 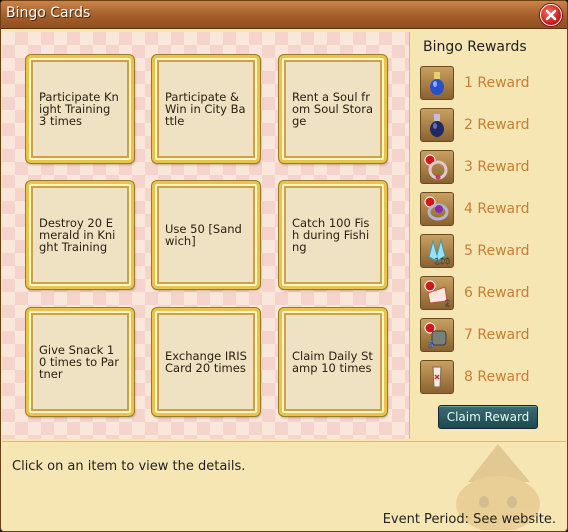 What do you see at coordinates (442, 261) in the screenshot?
I see `svg-text: 100` at bounding box center [442, 261].